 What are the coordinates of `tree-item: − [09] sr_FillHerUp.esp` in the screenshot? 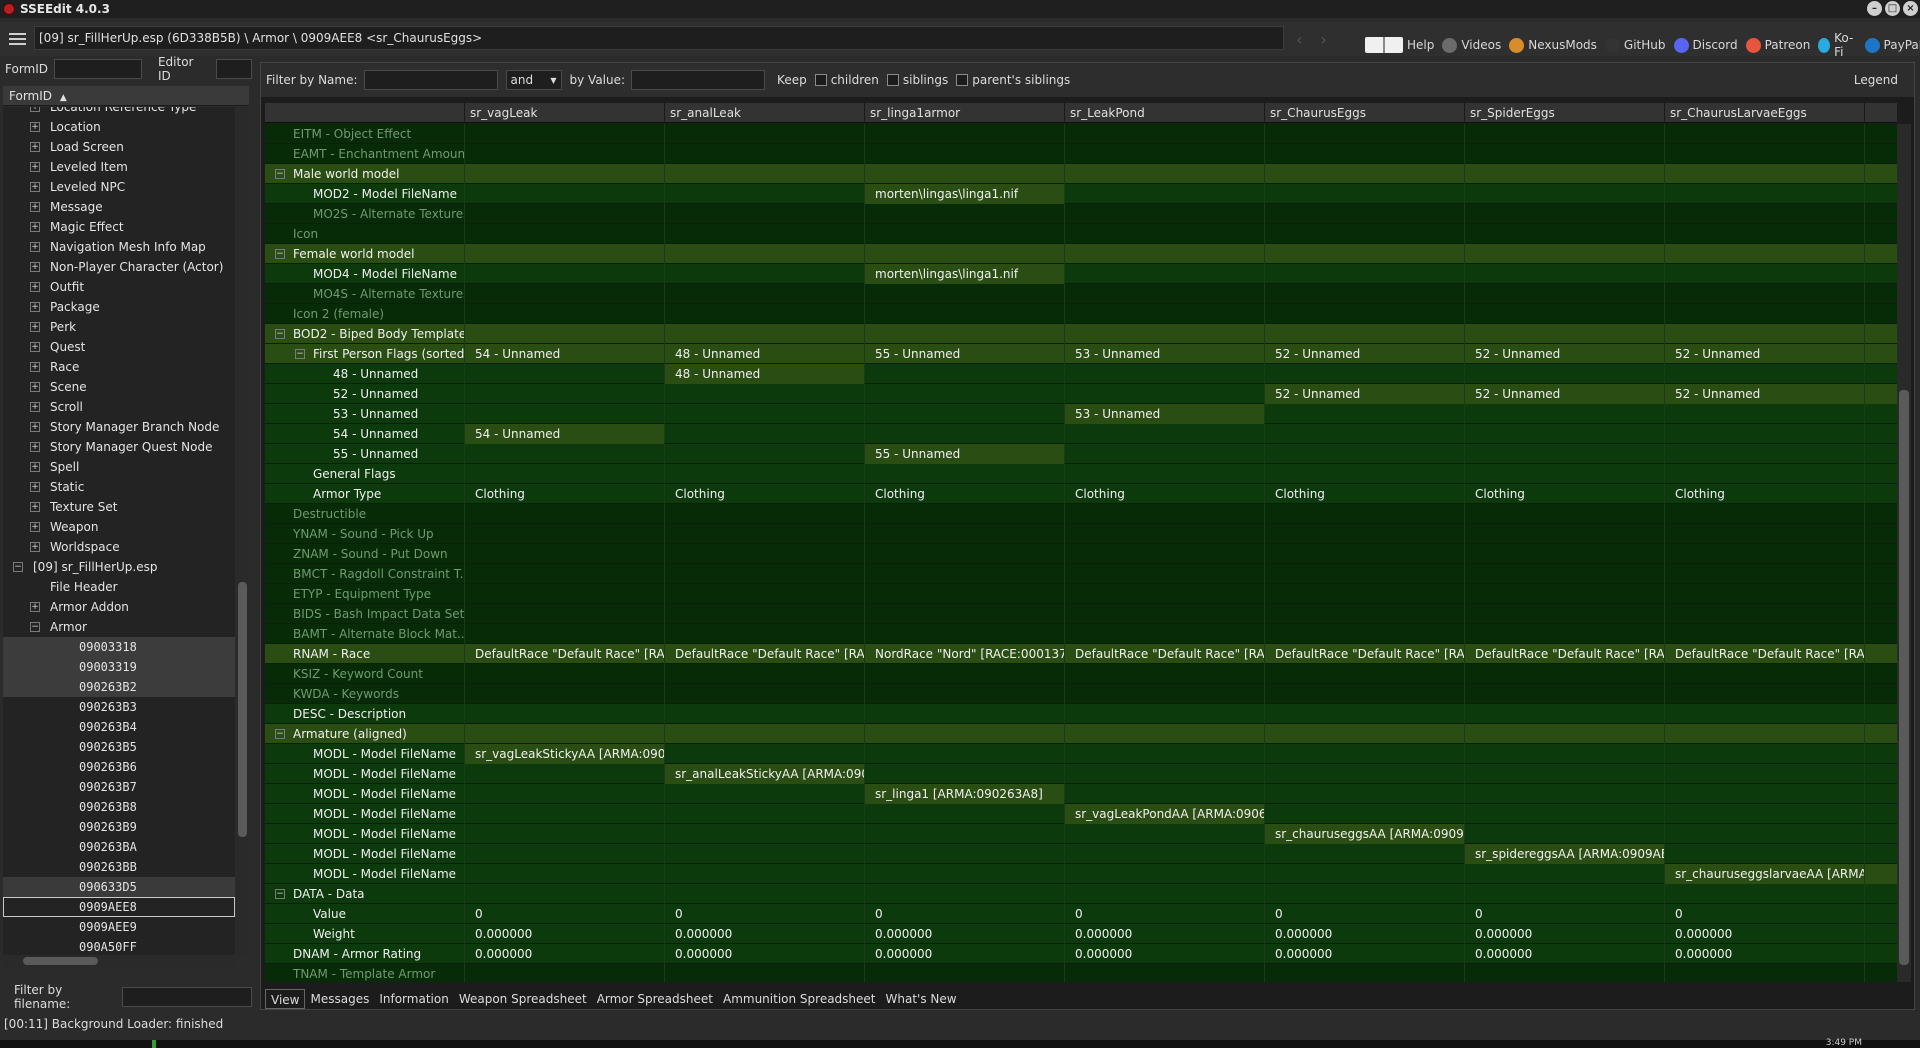 It's located at (119, 567).